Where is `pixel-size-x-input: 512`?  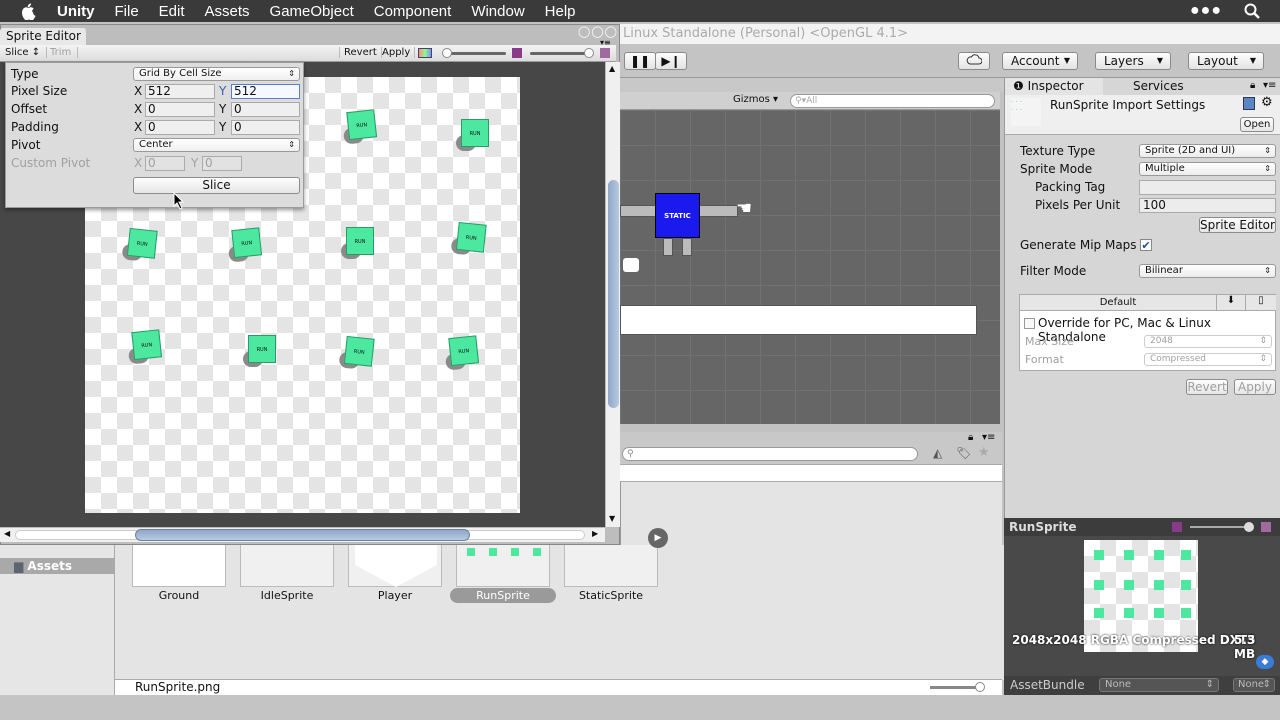 pixel-size-x-input: 512 is located at coordinates (180, 91).